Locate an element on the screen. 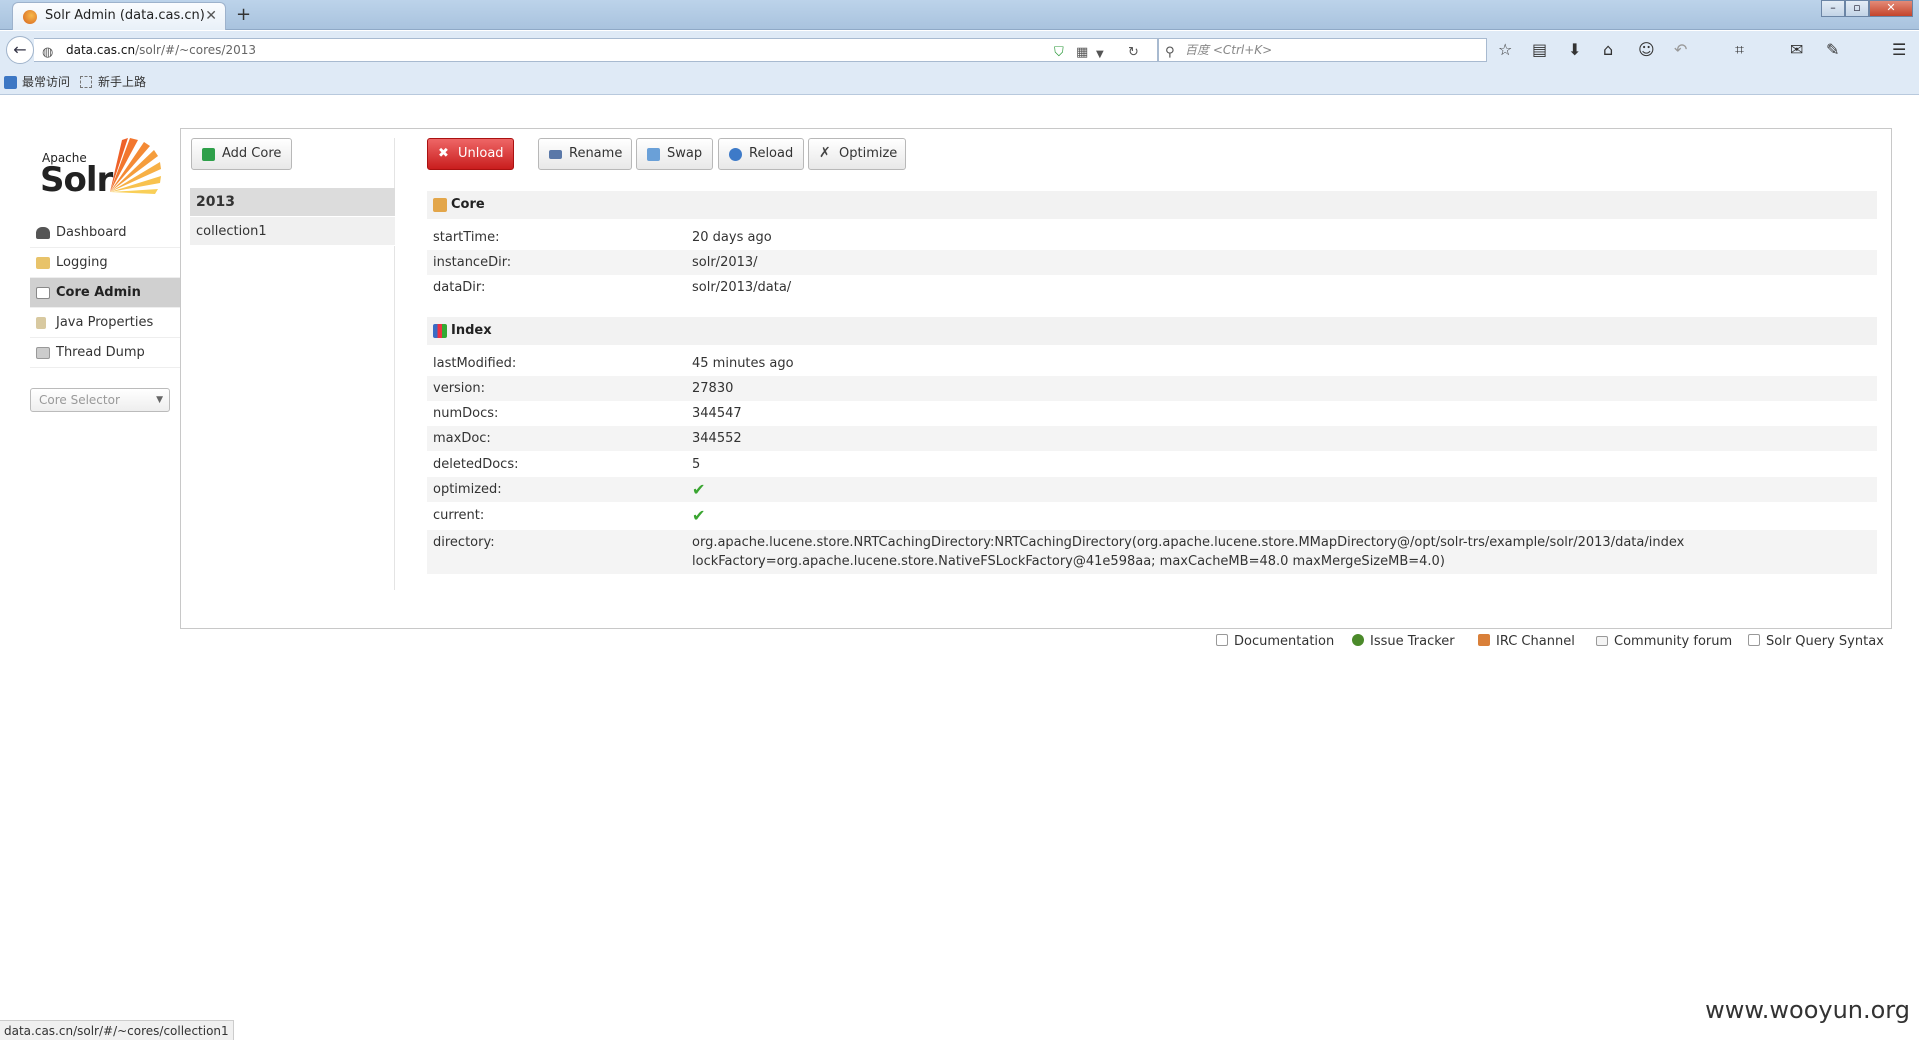  menu-icon: ☰ is located at coordinates (1899, 49).